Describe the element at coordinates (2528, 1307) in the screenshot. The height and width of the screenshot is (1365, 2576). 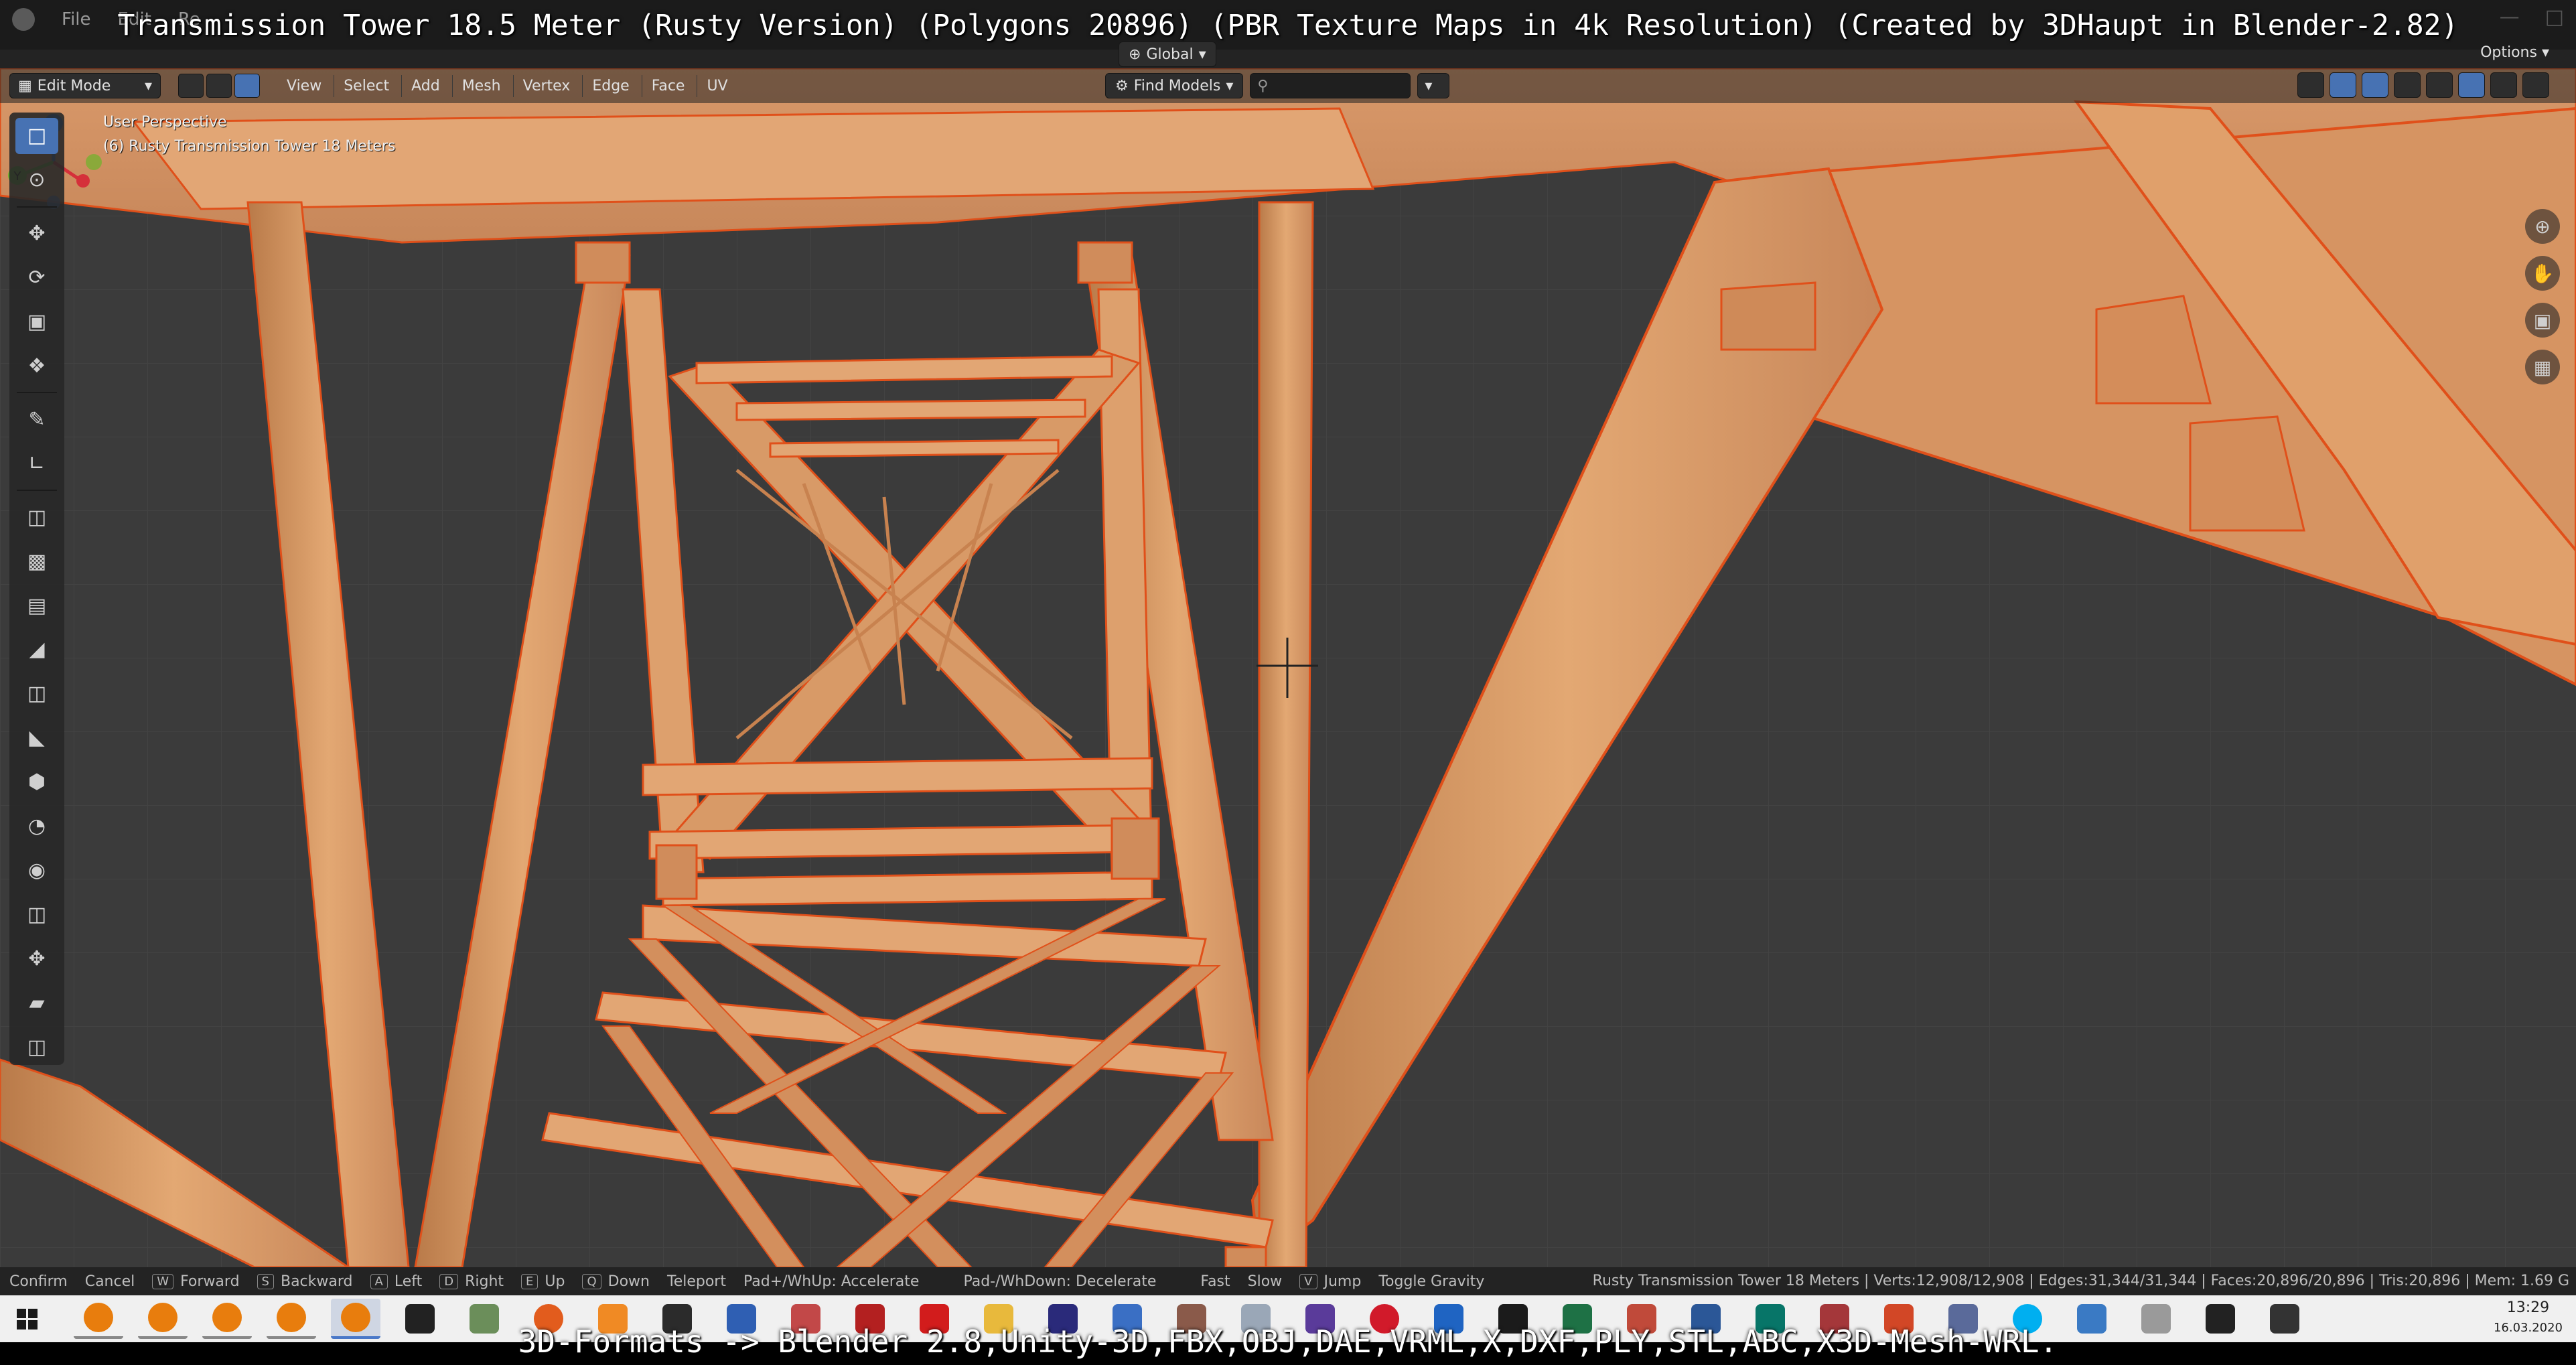
I see `clock-time: 13:29` at that location.